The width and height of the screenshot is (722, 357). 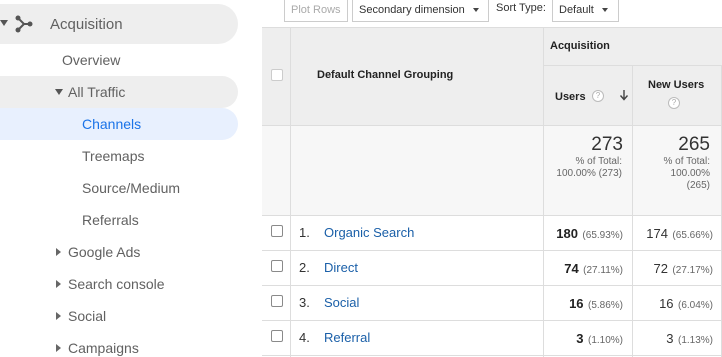 What do you see at coordinates (698, 185) in the screenshot?
I see `new-users-total-count: (265)` at bounding box center [698, 185].